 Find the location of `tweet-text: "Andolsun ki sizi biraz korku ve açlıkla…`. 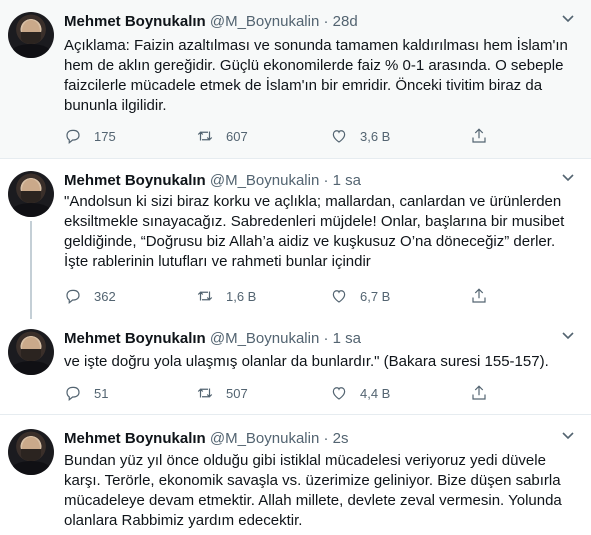

tweet-text: "Andolsun ki sizi biraz korku ve açlıkla… is located at coordinates (314, 231).